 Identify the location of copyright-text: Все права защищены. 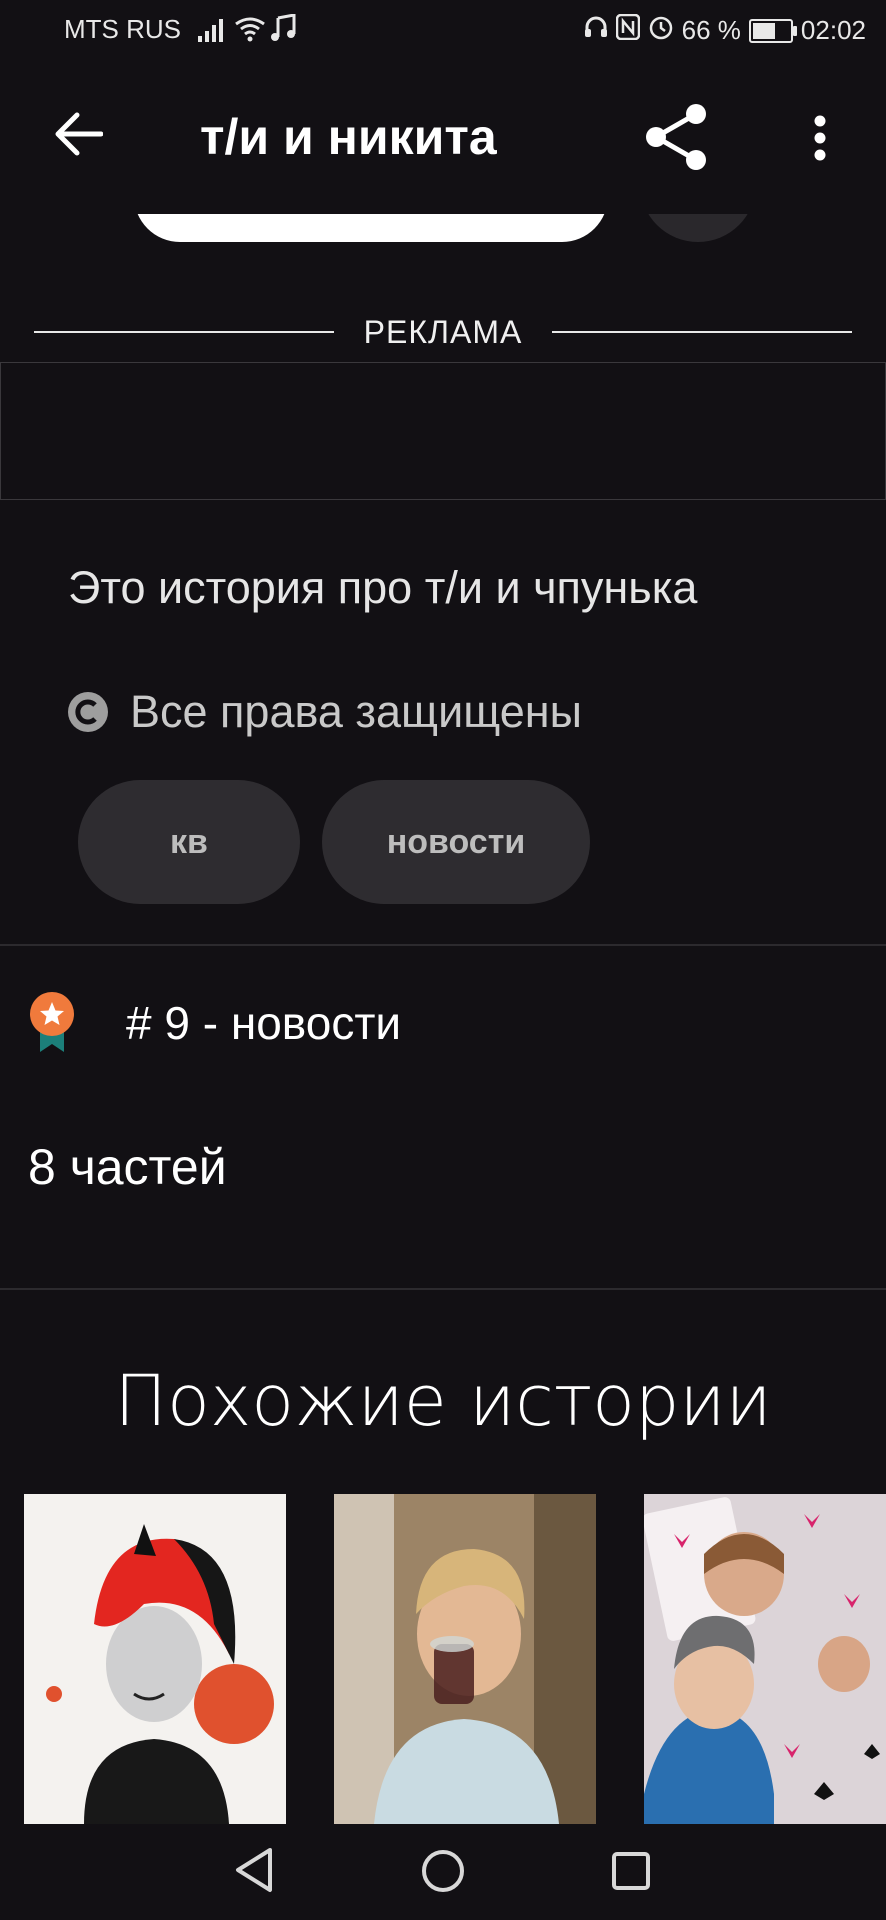
(356, 711).